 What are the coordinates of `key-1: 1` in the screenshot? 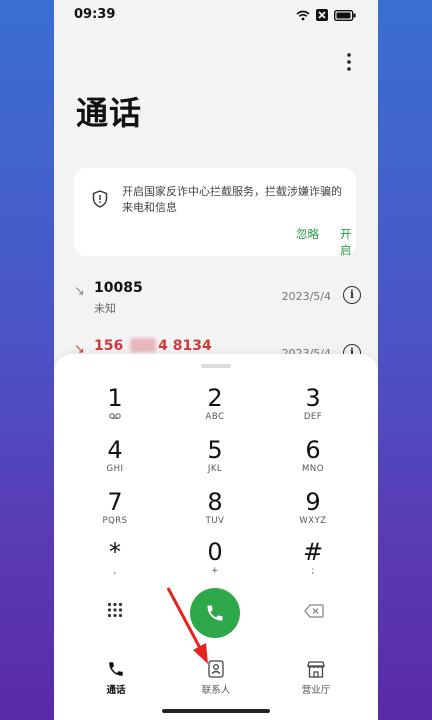 It's located at (115, 407).